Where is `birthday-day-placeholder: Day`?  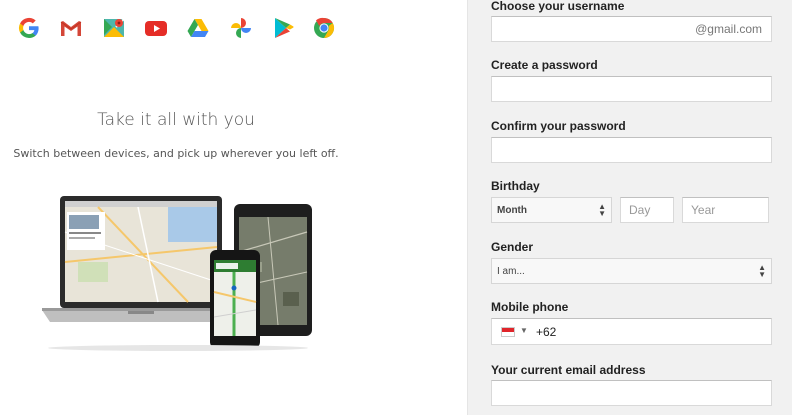 birthday-day-placeholder: Day is located at coordinates (640, 210).